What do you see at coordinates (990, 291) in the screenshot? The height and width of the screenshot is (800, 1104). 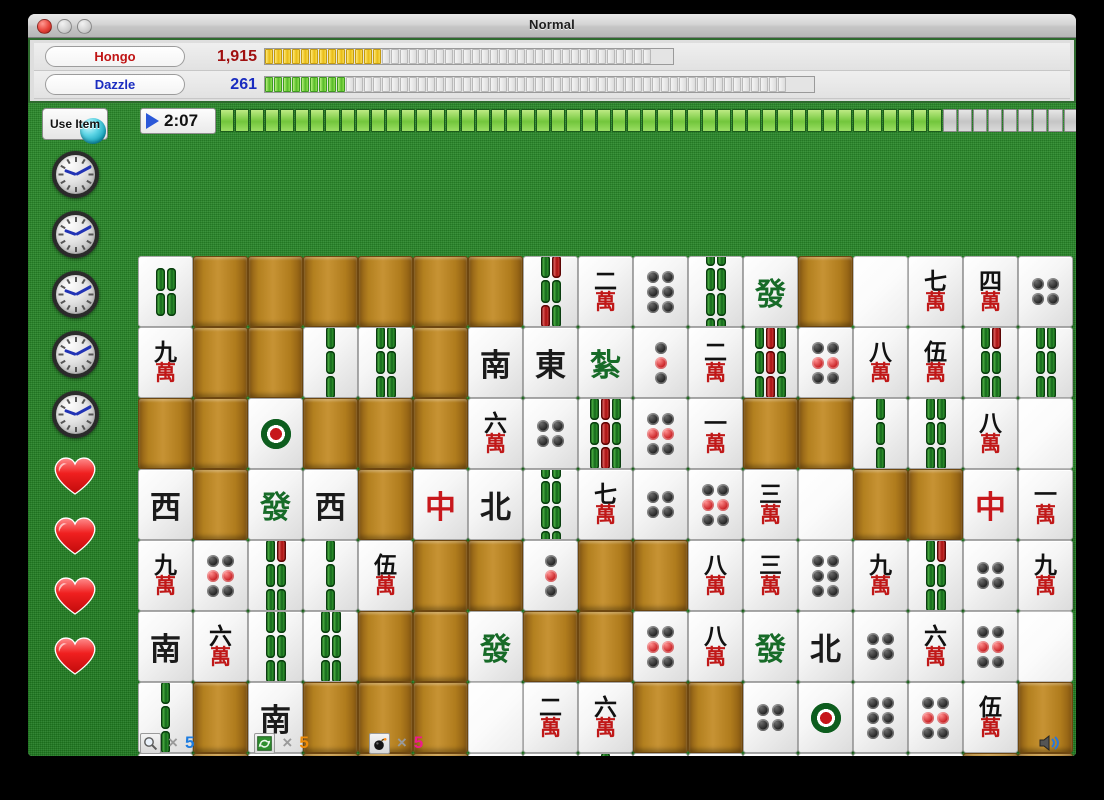 I see `tile-char4: 四萬` at bounding box center [990, 291].